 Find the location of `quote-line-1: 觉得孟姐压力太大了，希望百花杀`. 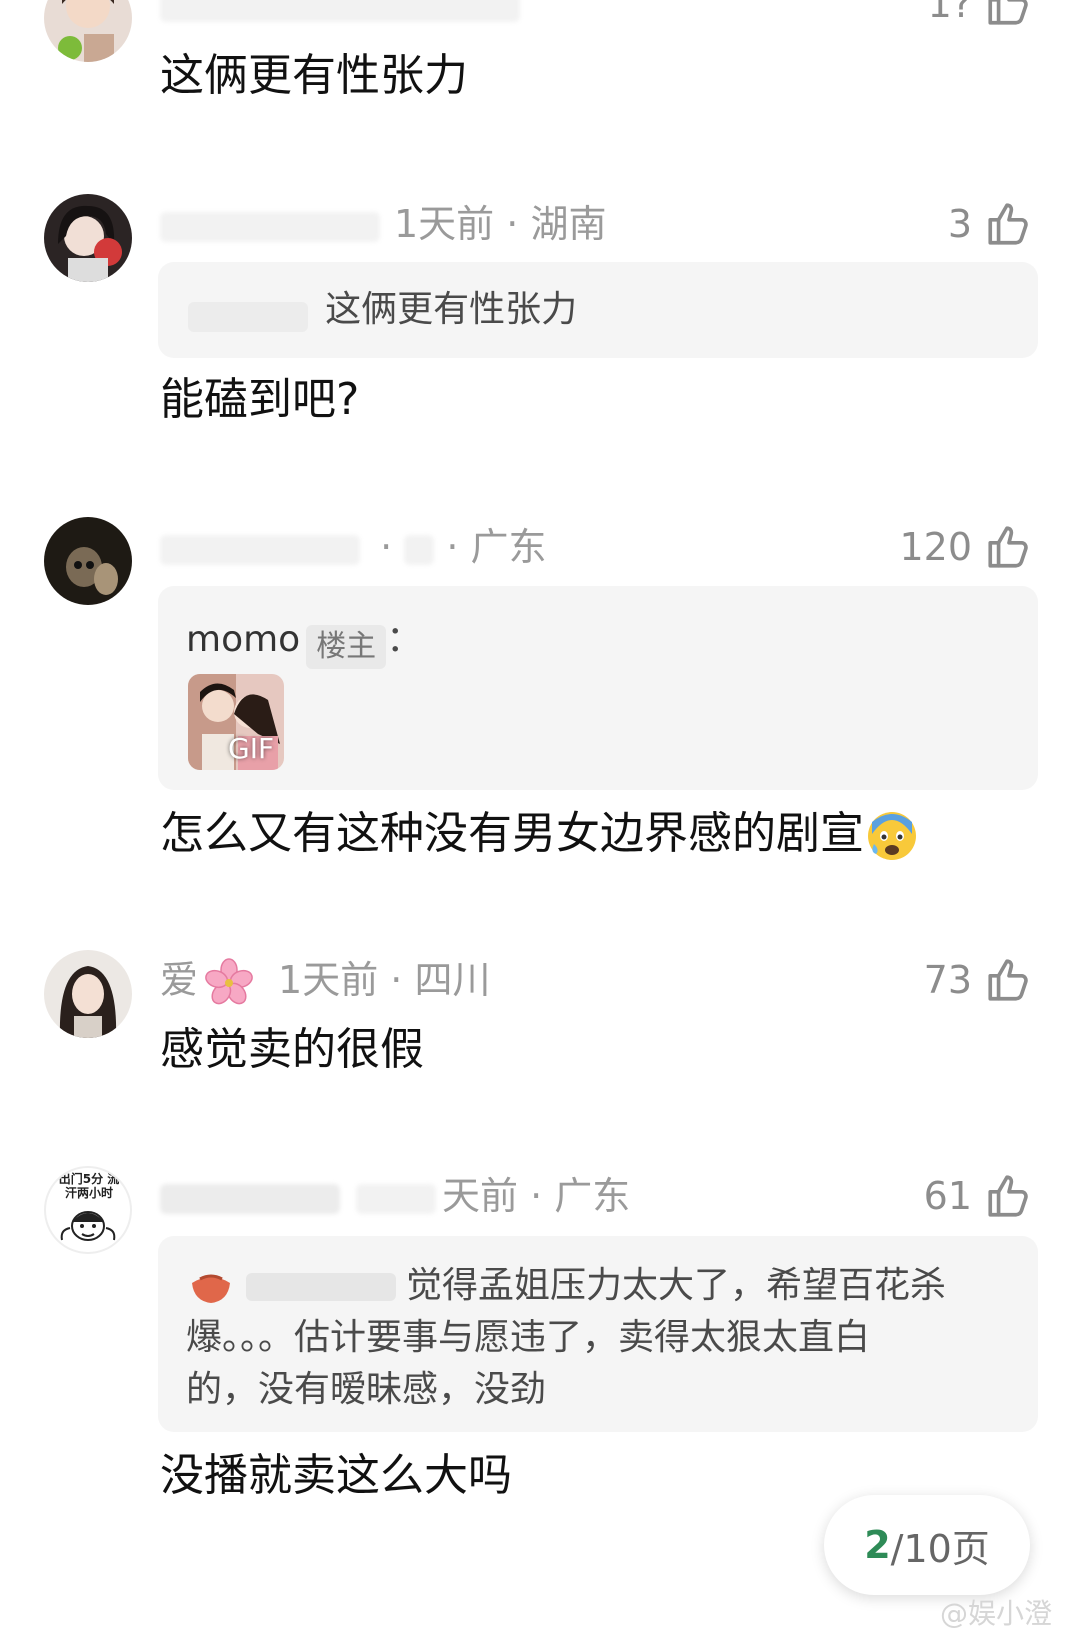

quote-line-1: 觉得孟姐压力太大了，希望百花杀 is located at coordinates (676, 1285).